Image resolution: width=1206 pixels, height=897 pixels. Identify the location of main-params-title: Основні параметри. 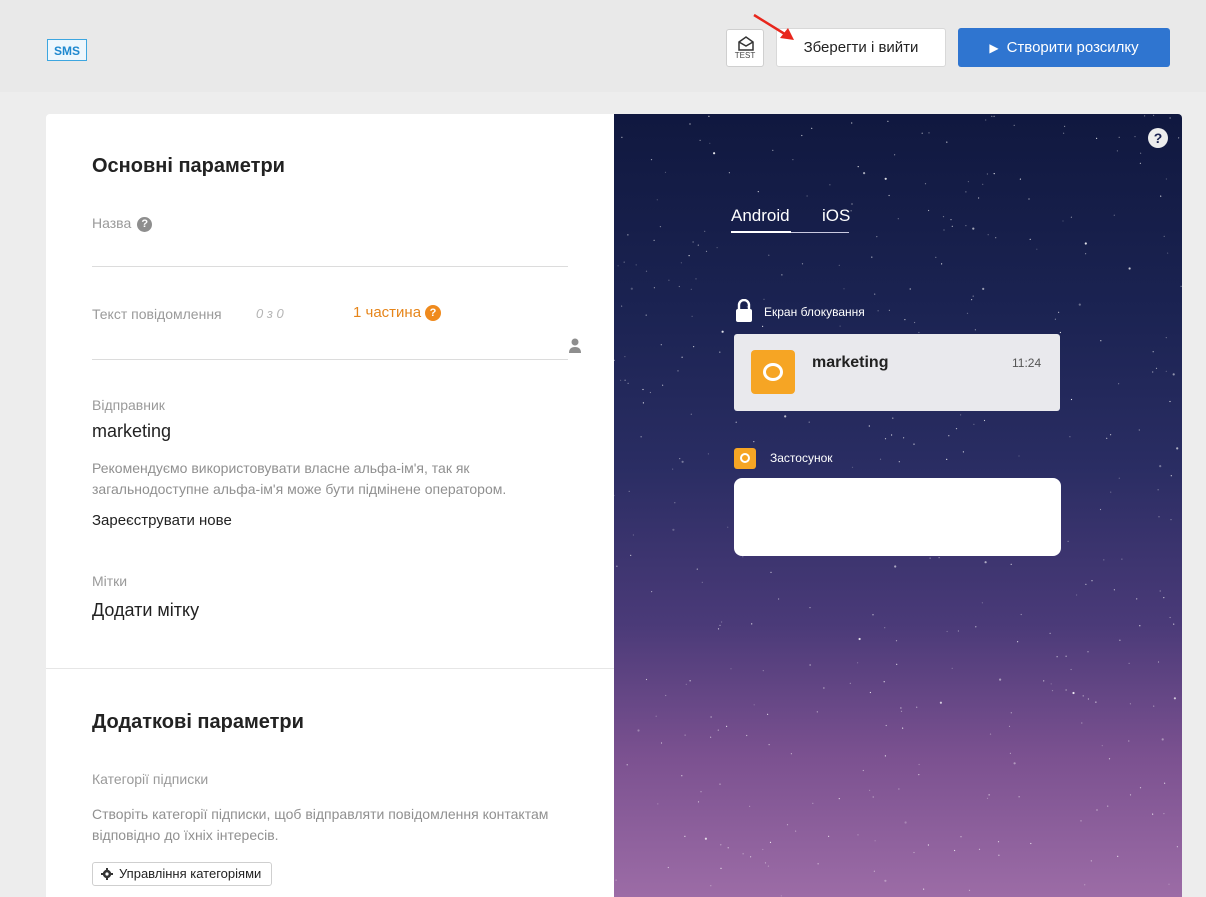
(188, 166).